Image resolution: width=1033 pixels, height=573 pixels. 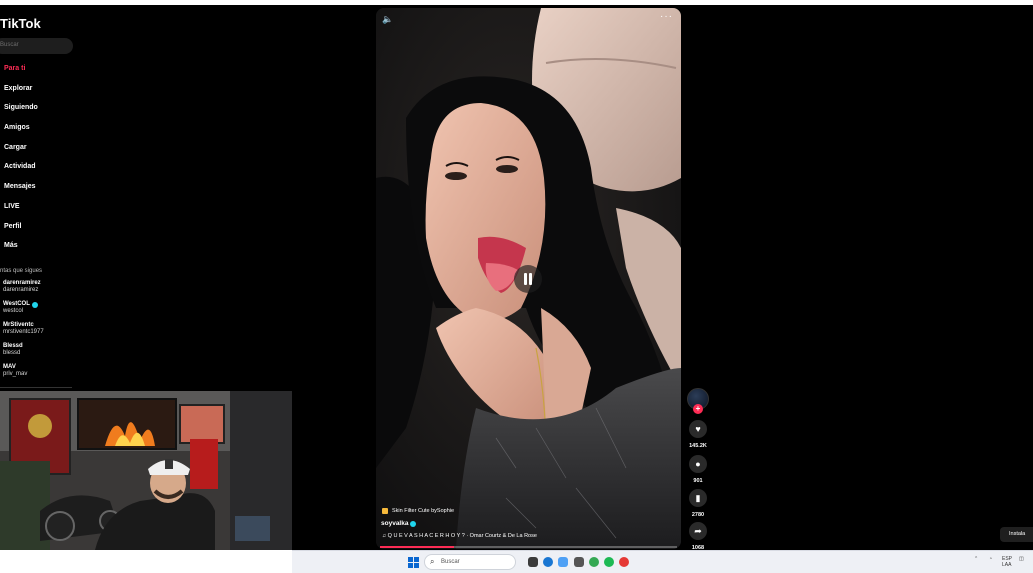 I want to click on account-name: MAV, so click(x=9, y=367).